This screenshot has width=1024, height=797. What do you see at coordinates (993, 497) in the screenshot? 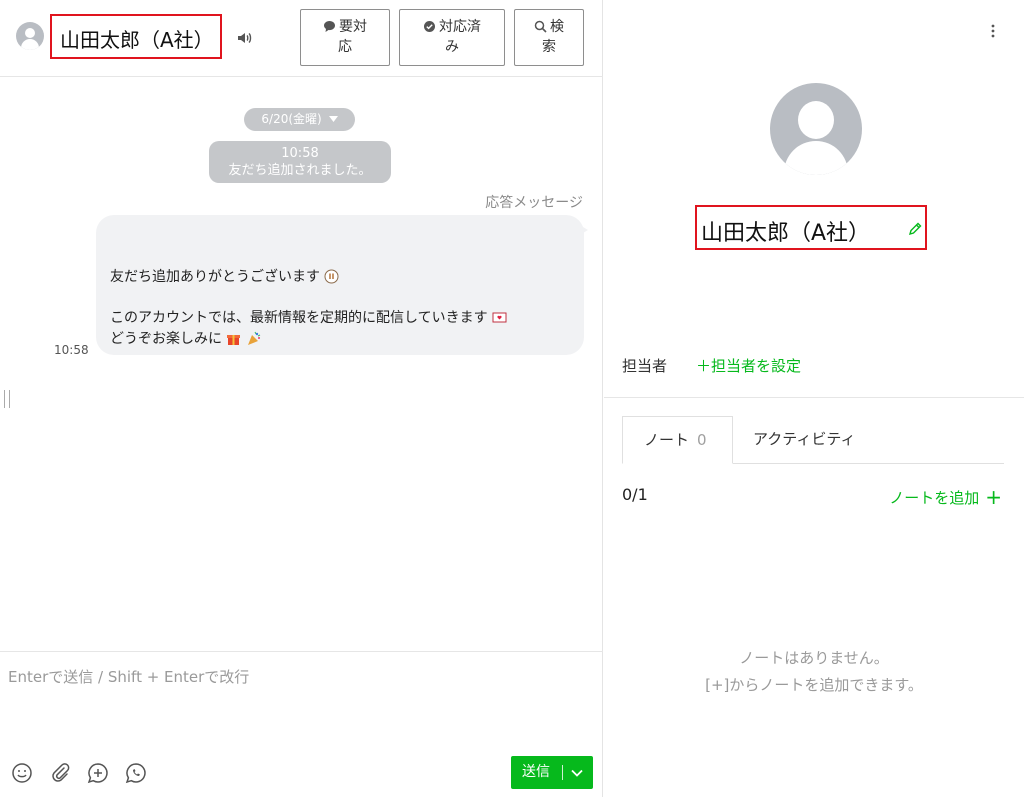
I see `plus-icon: +` at bounding box center [993, 497].